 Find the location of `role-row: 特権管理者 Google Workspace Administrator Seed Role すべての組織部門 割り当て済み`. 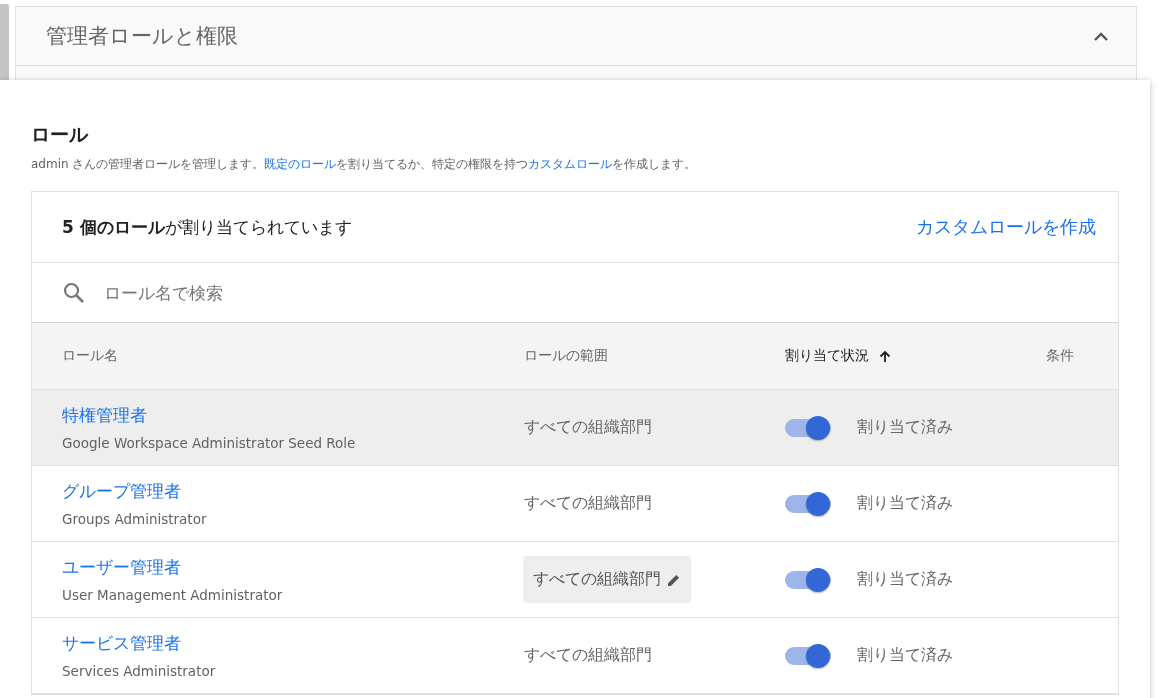

role-row: 特権管理者 Google Workspace Administrator Seed Role すべての組織部門 割り当て済み is located at coordinates (575, 428).